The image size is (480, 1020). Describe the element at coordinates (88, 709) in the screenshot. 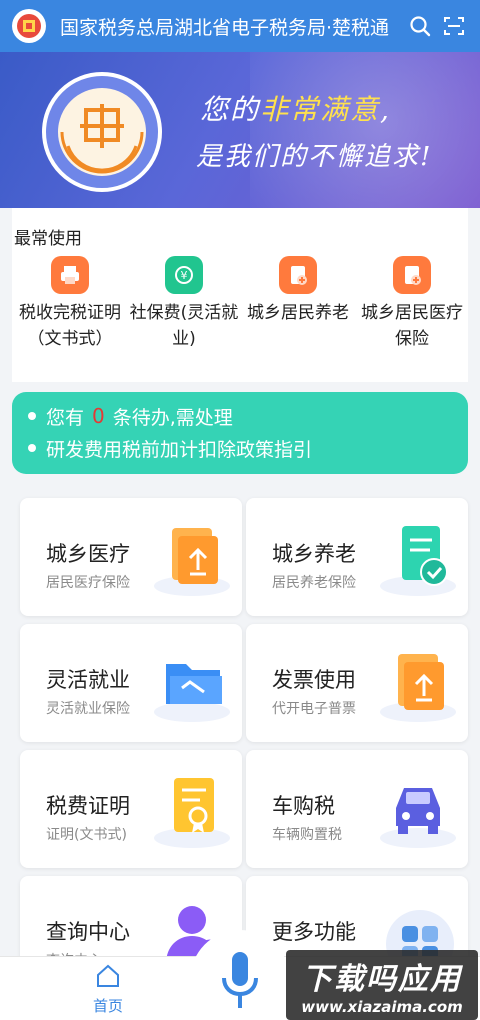

I see `card-subtitle: 灵活就业保险` at that location.